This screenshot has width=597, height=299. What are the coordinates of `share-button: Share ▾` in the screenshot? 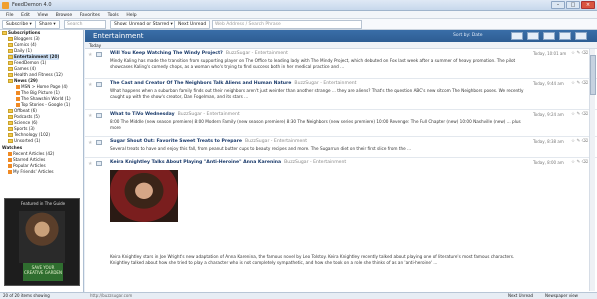 It's located at (47, 24).